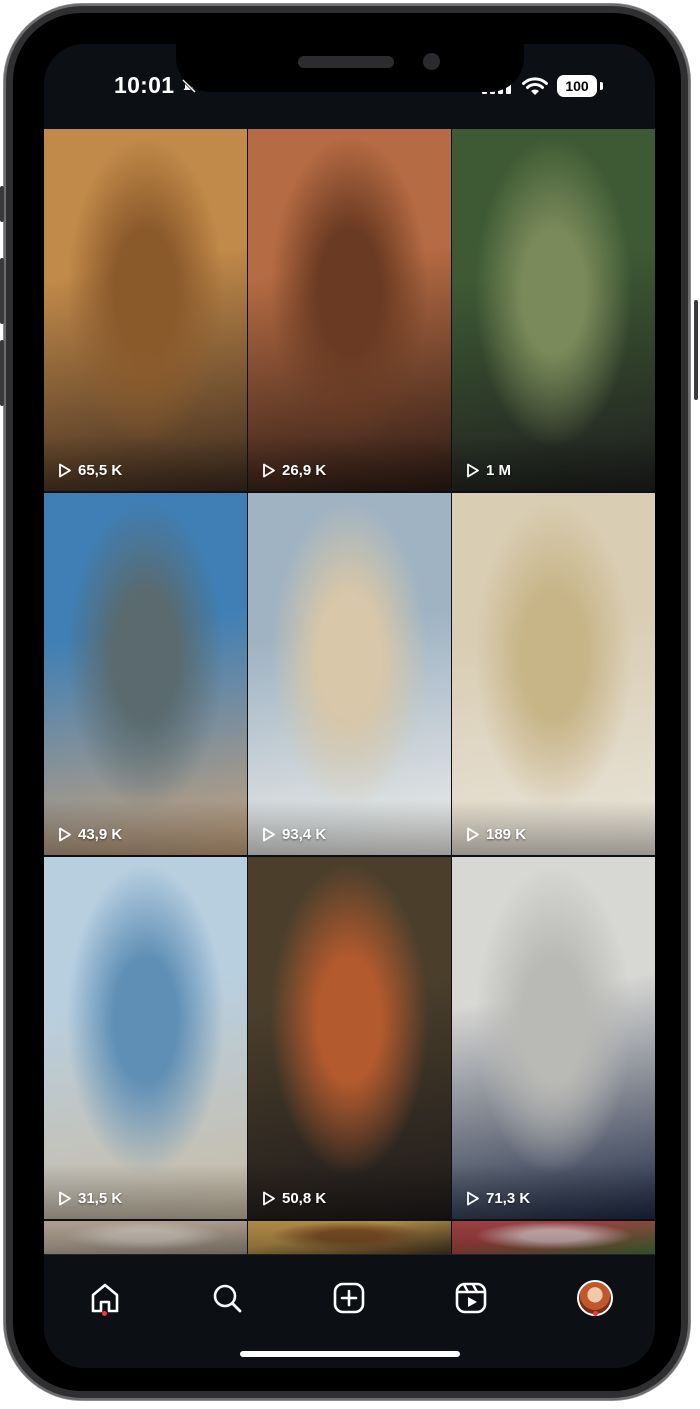 This screenshot has height=1409, width=700. What do you see at coordinates (553, 674) in the screenshot?
I see `post-tile: 189 K` at bounding box center [553, 674].